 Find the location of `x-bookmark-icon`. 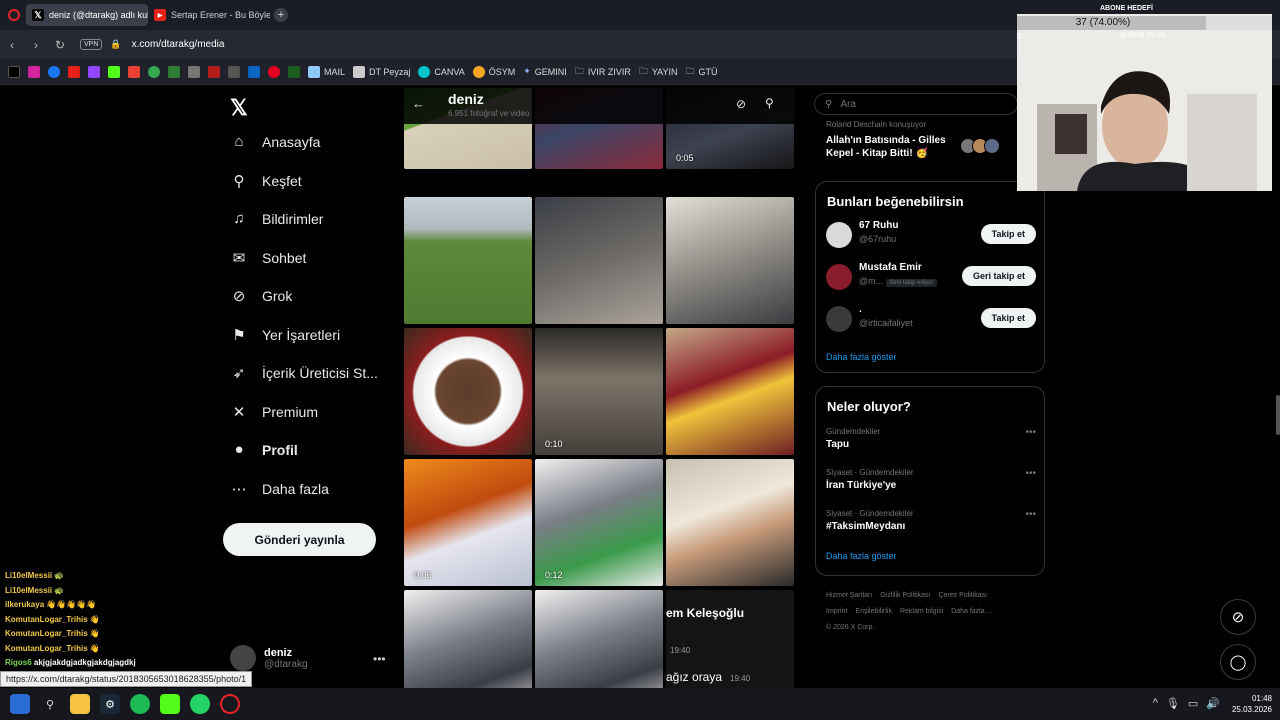

x-bookmark-icon is located at coordinates (14, 71).